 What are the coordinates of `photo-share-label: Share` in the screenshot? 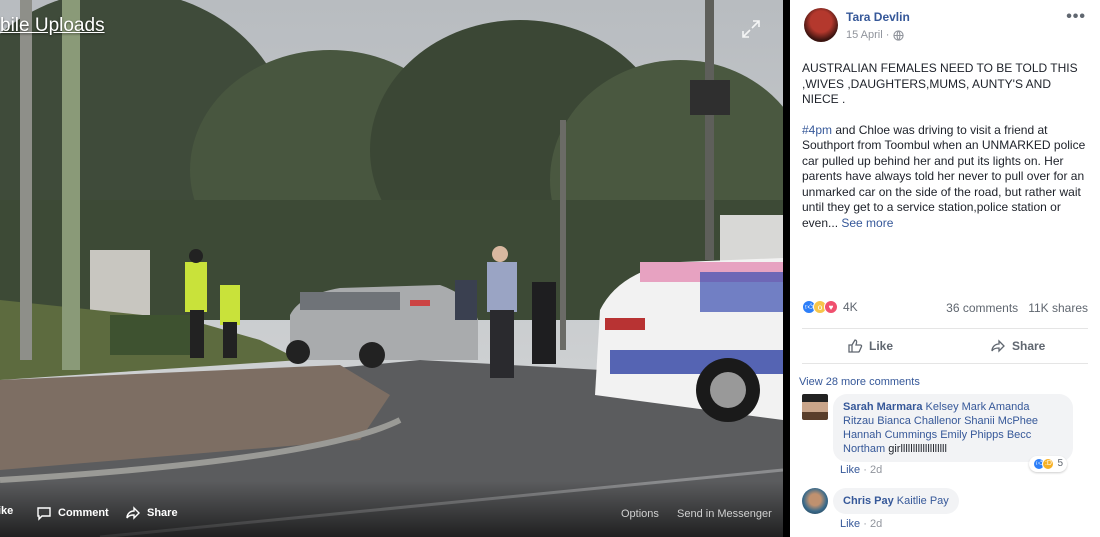 It's located at (162, 513).